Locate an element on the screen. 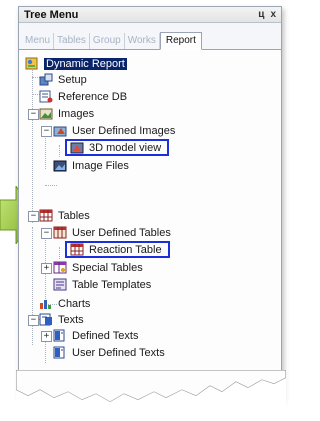  collapse-tables-toggle: − is located at coordinates (33, 216).